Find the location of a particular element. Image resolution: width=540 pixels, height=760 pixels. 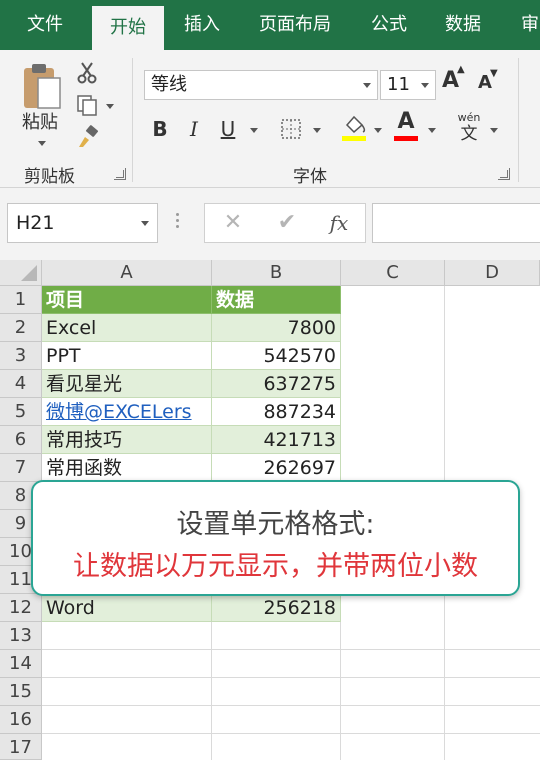

table-cell: 常用技巧 is located at coordinates (127, 440).